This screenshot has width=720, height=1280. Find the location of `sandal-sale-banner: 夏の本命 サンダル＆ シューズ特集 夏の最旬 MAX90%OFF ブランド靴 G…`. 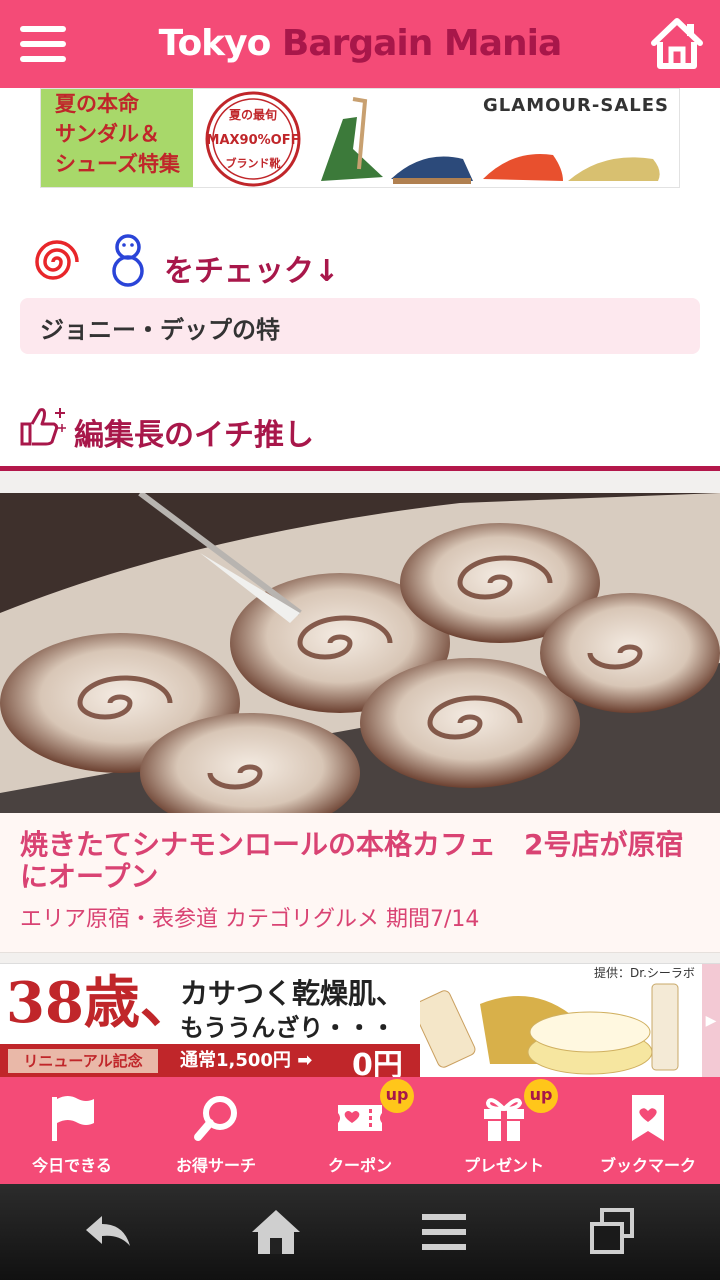

sandal-sale-banner: 夏の本命 サンダル＆ シューズ特集 夏の最旬 MAX90%OFF ブランド靴 G… is located at coordinates (360, 138).